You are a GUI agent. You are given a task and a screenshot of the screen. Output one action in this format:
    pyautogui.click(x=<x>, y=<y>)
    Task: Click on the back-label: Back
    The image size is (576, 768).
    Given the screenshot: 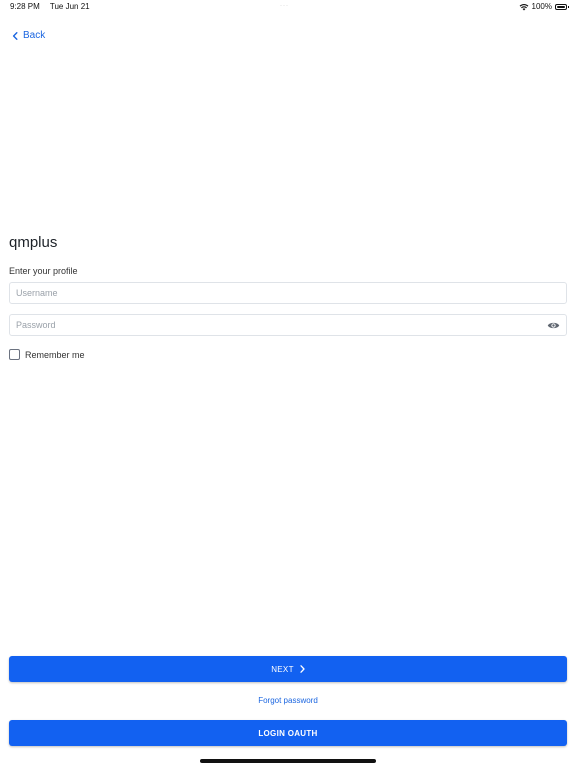 What is the action you would take?
    pyautogui.click(x=34, y=35)
    